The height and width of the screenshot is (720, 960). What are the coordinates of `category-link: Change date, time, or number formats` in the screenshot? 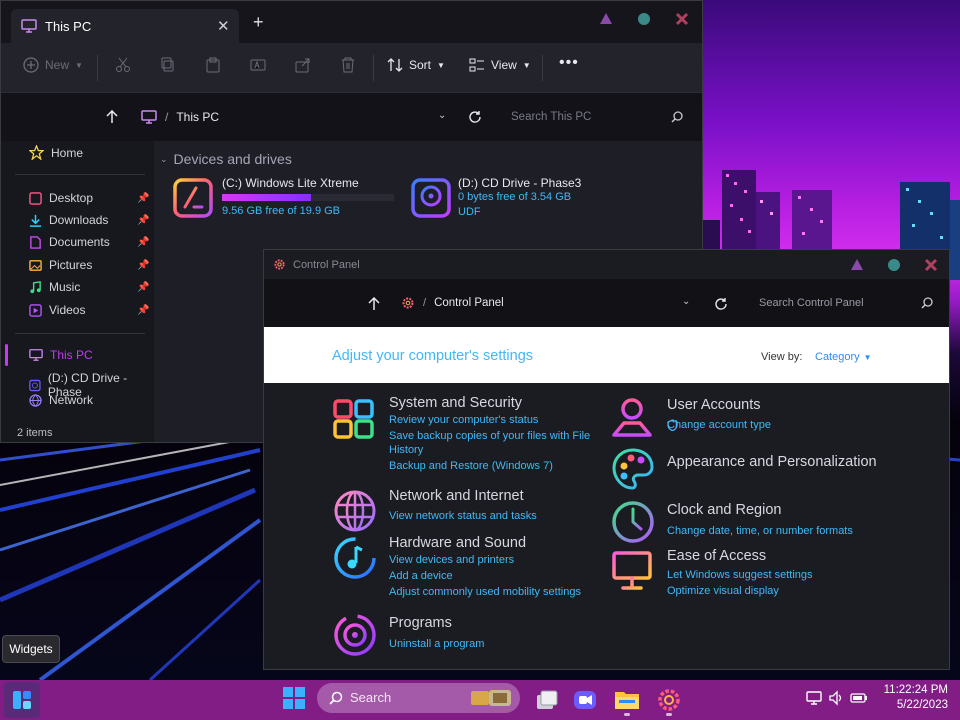 It's located at (760, 531).